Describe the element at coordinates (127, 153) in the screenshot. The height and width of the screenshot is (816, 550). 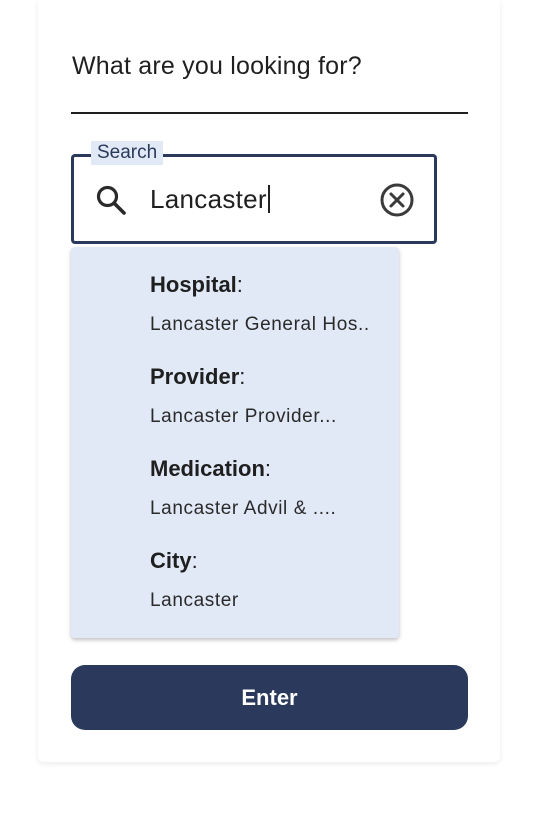
I see `search-field-label: Search` at that location.